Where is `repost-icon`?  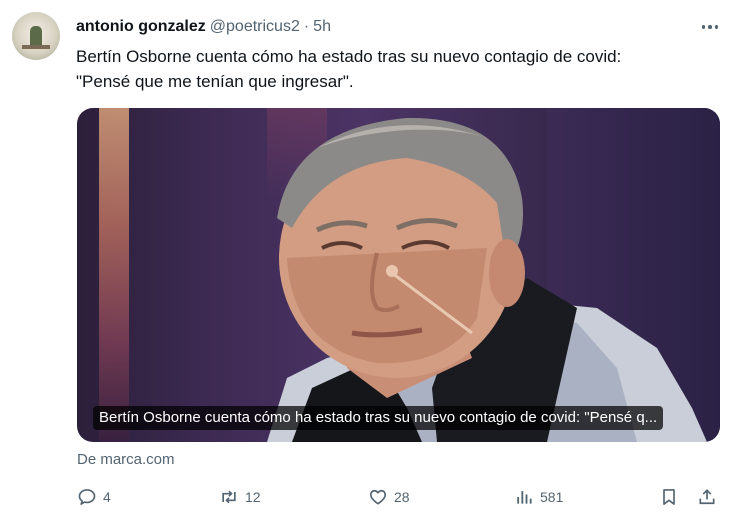
repost-icon is located at coordinates (229, 497).